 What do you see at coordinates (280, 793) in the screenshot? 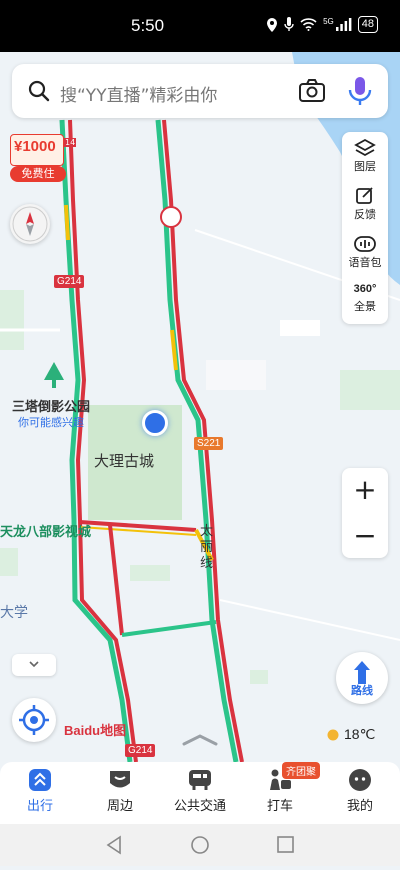
I see `nav-taxi: 齐团聚 打车` at bounding box center [280, 793].